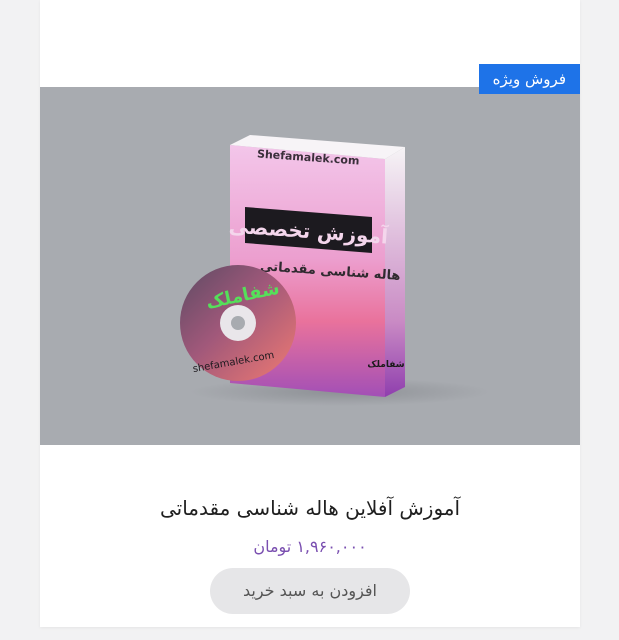 This screenshot has height=640, width=619. What do you see at coordinates (385, 365) in the screenshot?
I see `box-side-brand-text: شفاملک` at bounding box center [385, 365].